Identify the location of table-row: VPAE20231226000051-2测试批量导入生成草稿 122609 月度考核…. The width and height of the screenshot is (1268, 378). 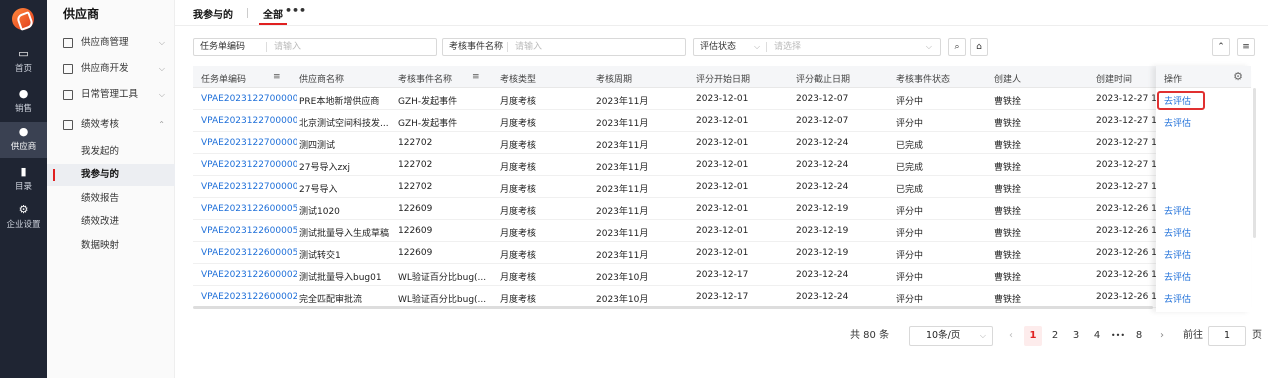
(722, 231).